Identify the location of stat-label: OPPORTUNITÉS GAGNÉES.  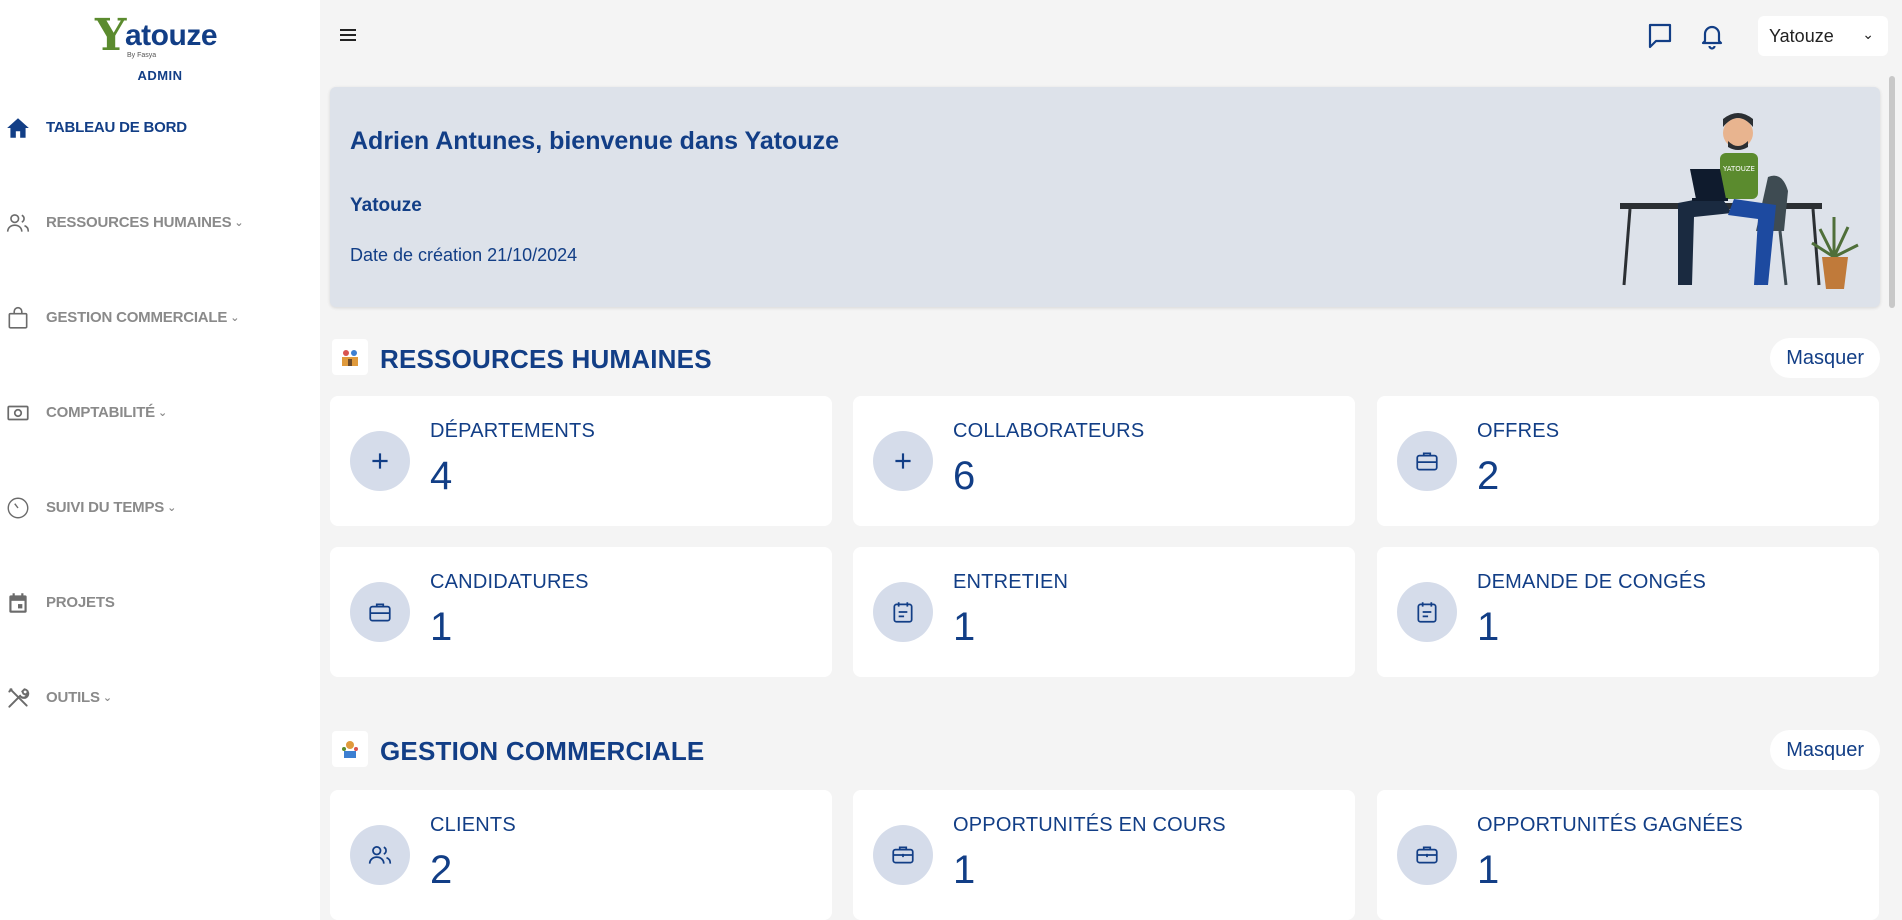
(1610, 825).